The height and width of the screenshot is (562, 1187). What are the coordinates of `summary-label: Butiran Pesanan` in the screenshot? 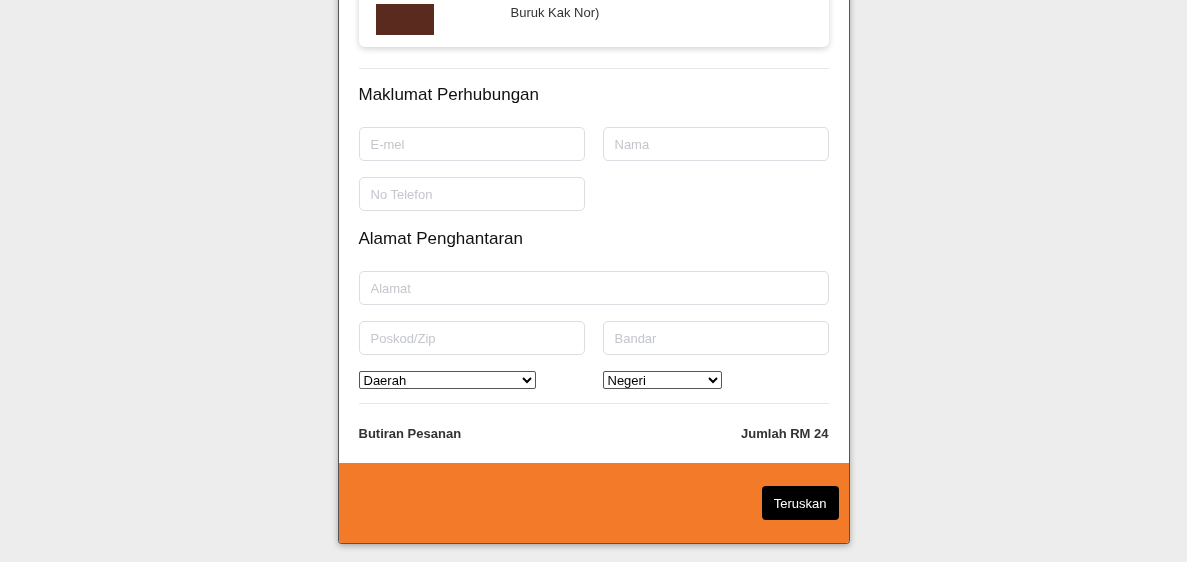 It's located at (410, 433).